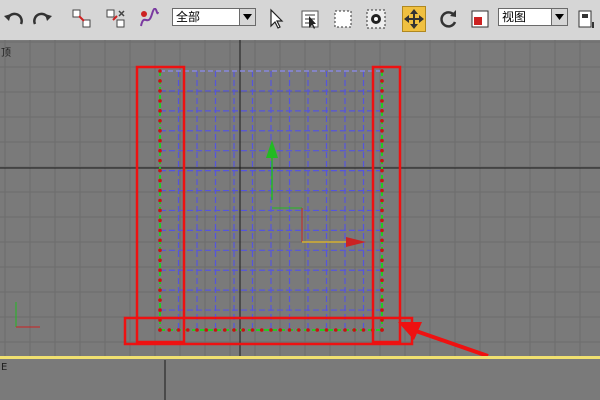  I want to click on bind-to-space-warp-icon, so click(149, 19).